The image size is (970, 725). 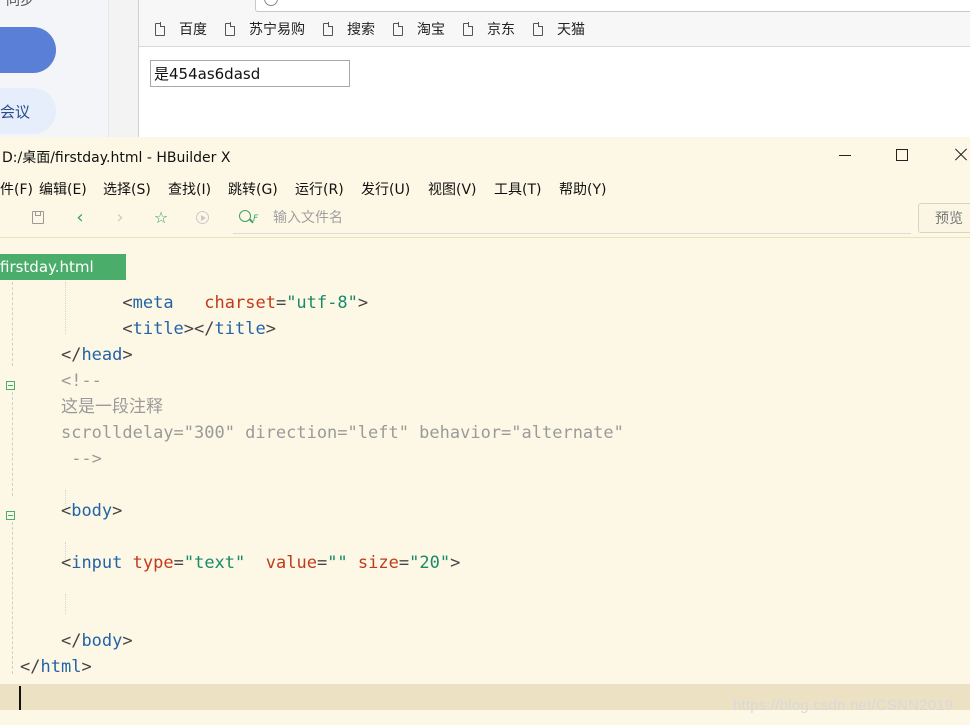 I want to click on bookmark-label: 淘宝, so click(x=431, y=30).